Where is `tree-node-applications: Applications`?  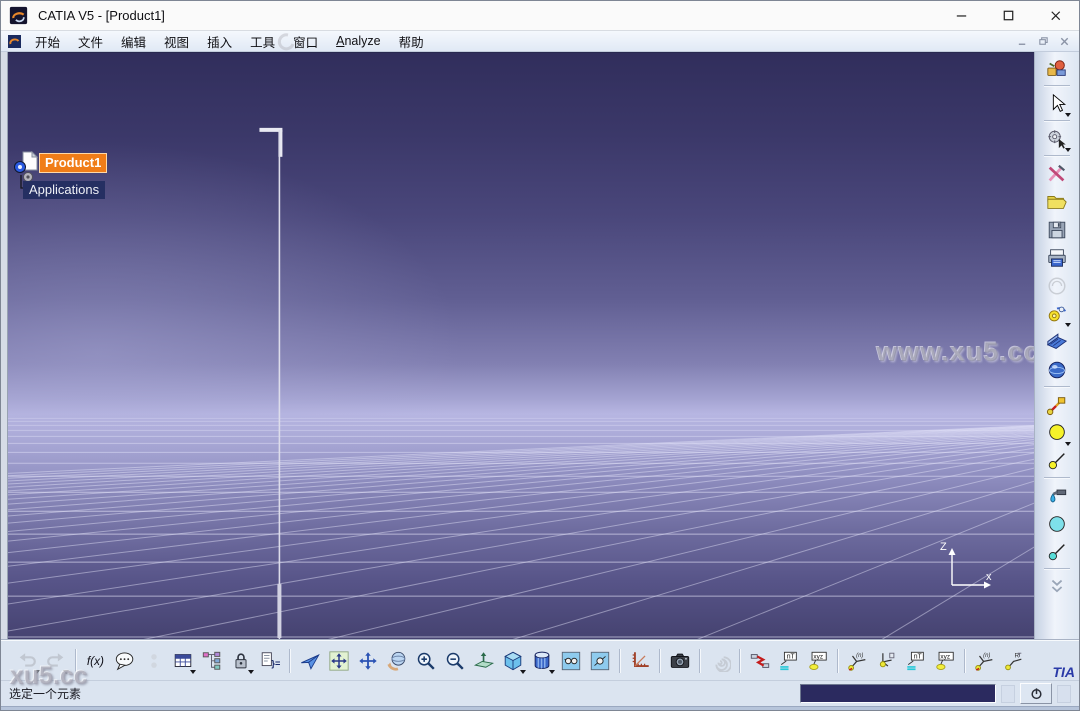 tree-node-applications: Applications is located at coordinates (64, 190).